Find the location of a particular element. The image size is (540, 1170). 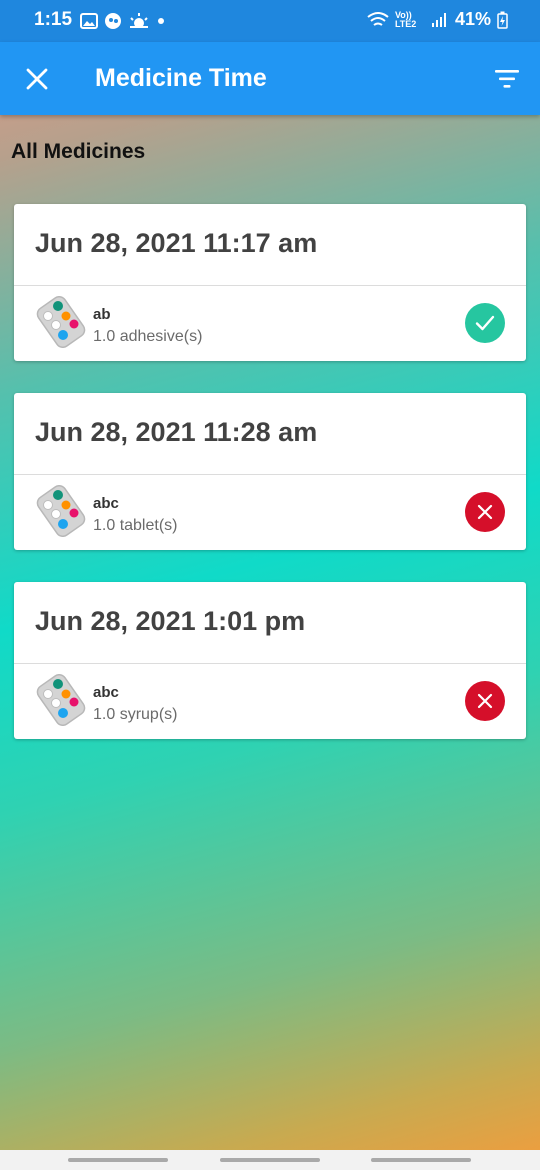

medicine-dose: 1.0 syrup(s) is located at coordinates (135, 714).